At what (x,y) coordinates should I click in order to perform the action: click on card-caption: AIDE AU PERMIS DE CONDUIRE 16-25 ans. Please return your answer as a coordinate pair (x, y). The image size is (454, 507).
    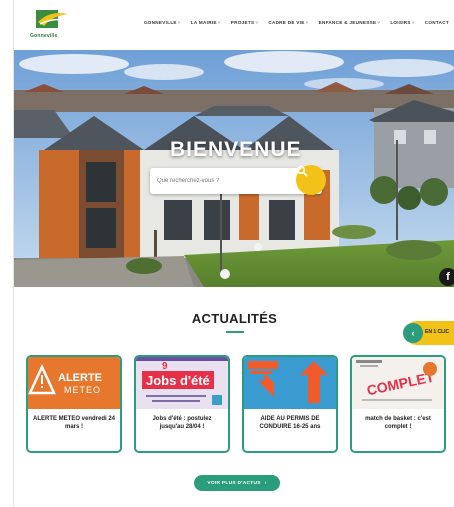
    Looking at the image, I should click on (290, 423).